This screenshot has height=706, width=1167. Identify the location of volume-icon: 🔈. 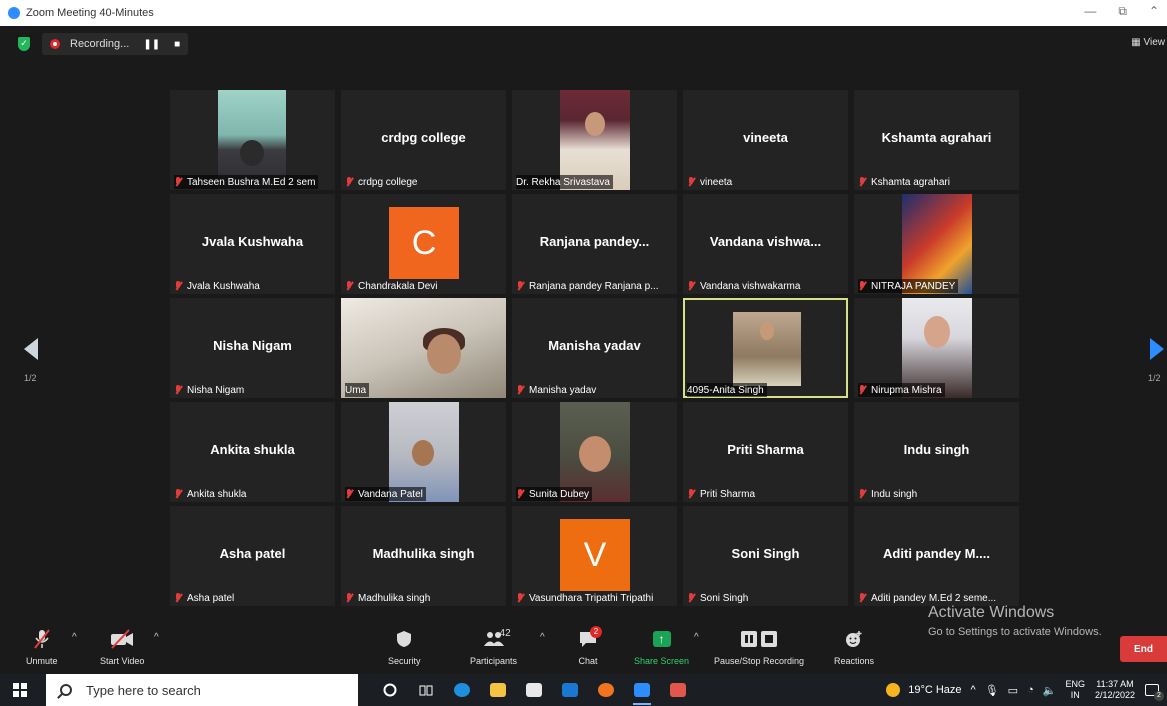
(1050, 690).